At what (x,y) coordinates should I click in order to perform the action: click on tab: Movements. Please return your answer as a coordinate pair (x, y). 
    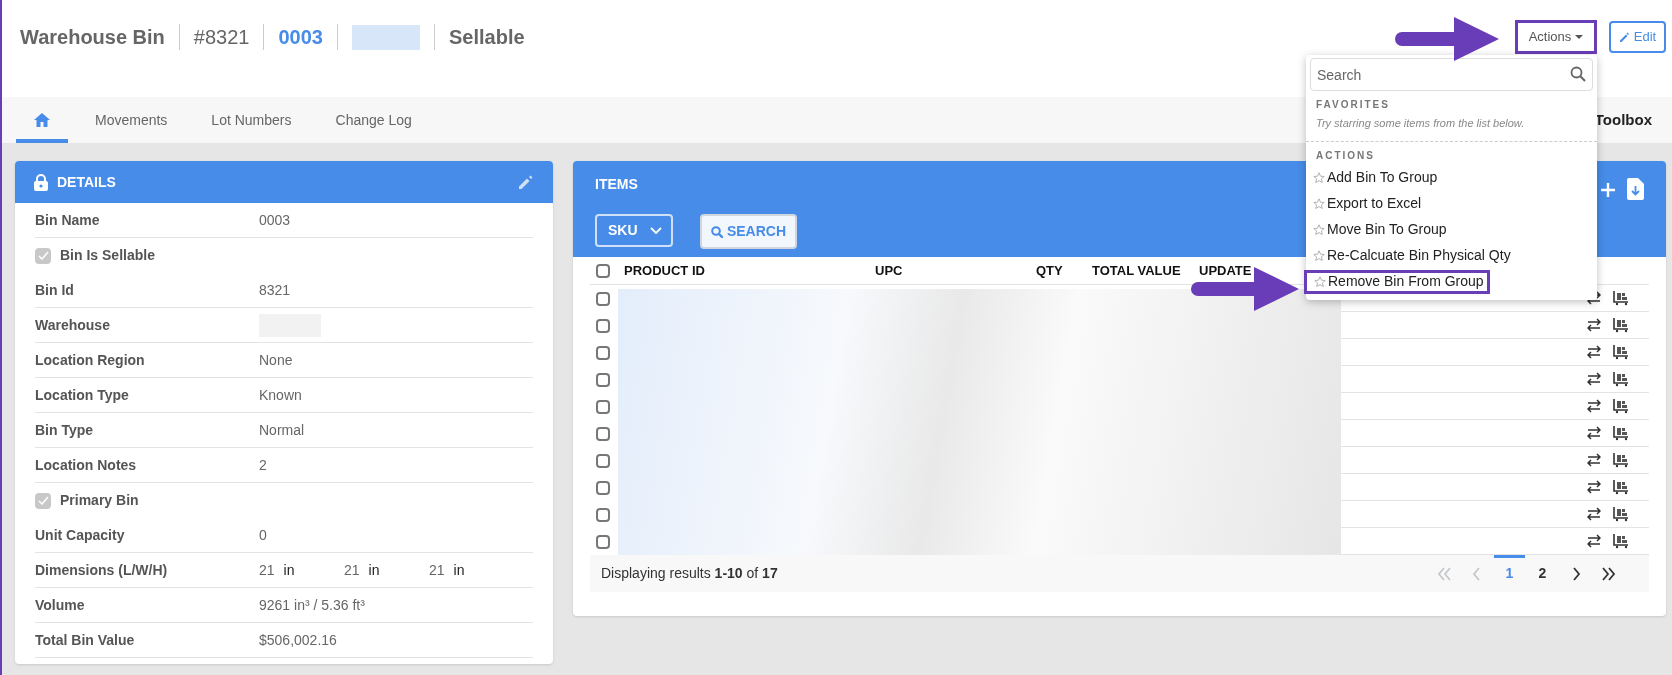
    Looking at the image, I should click on (131, 120).